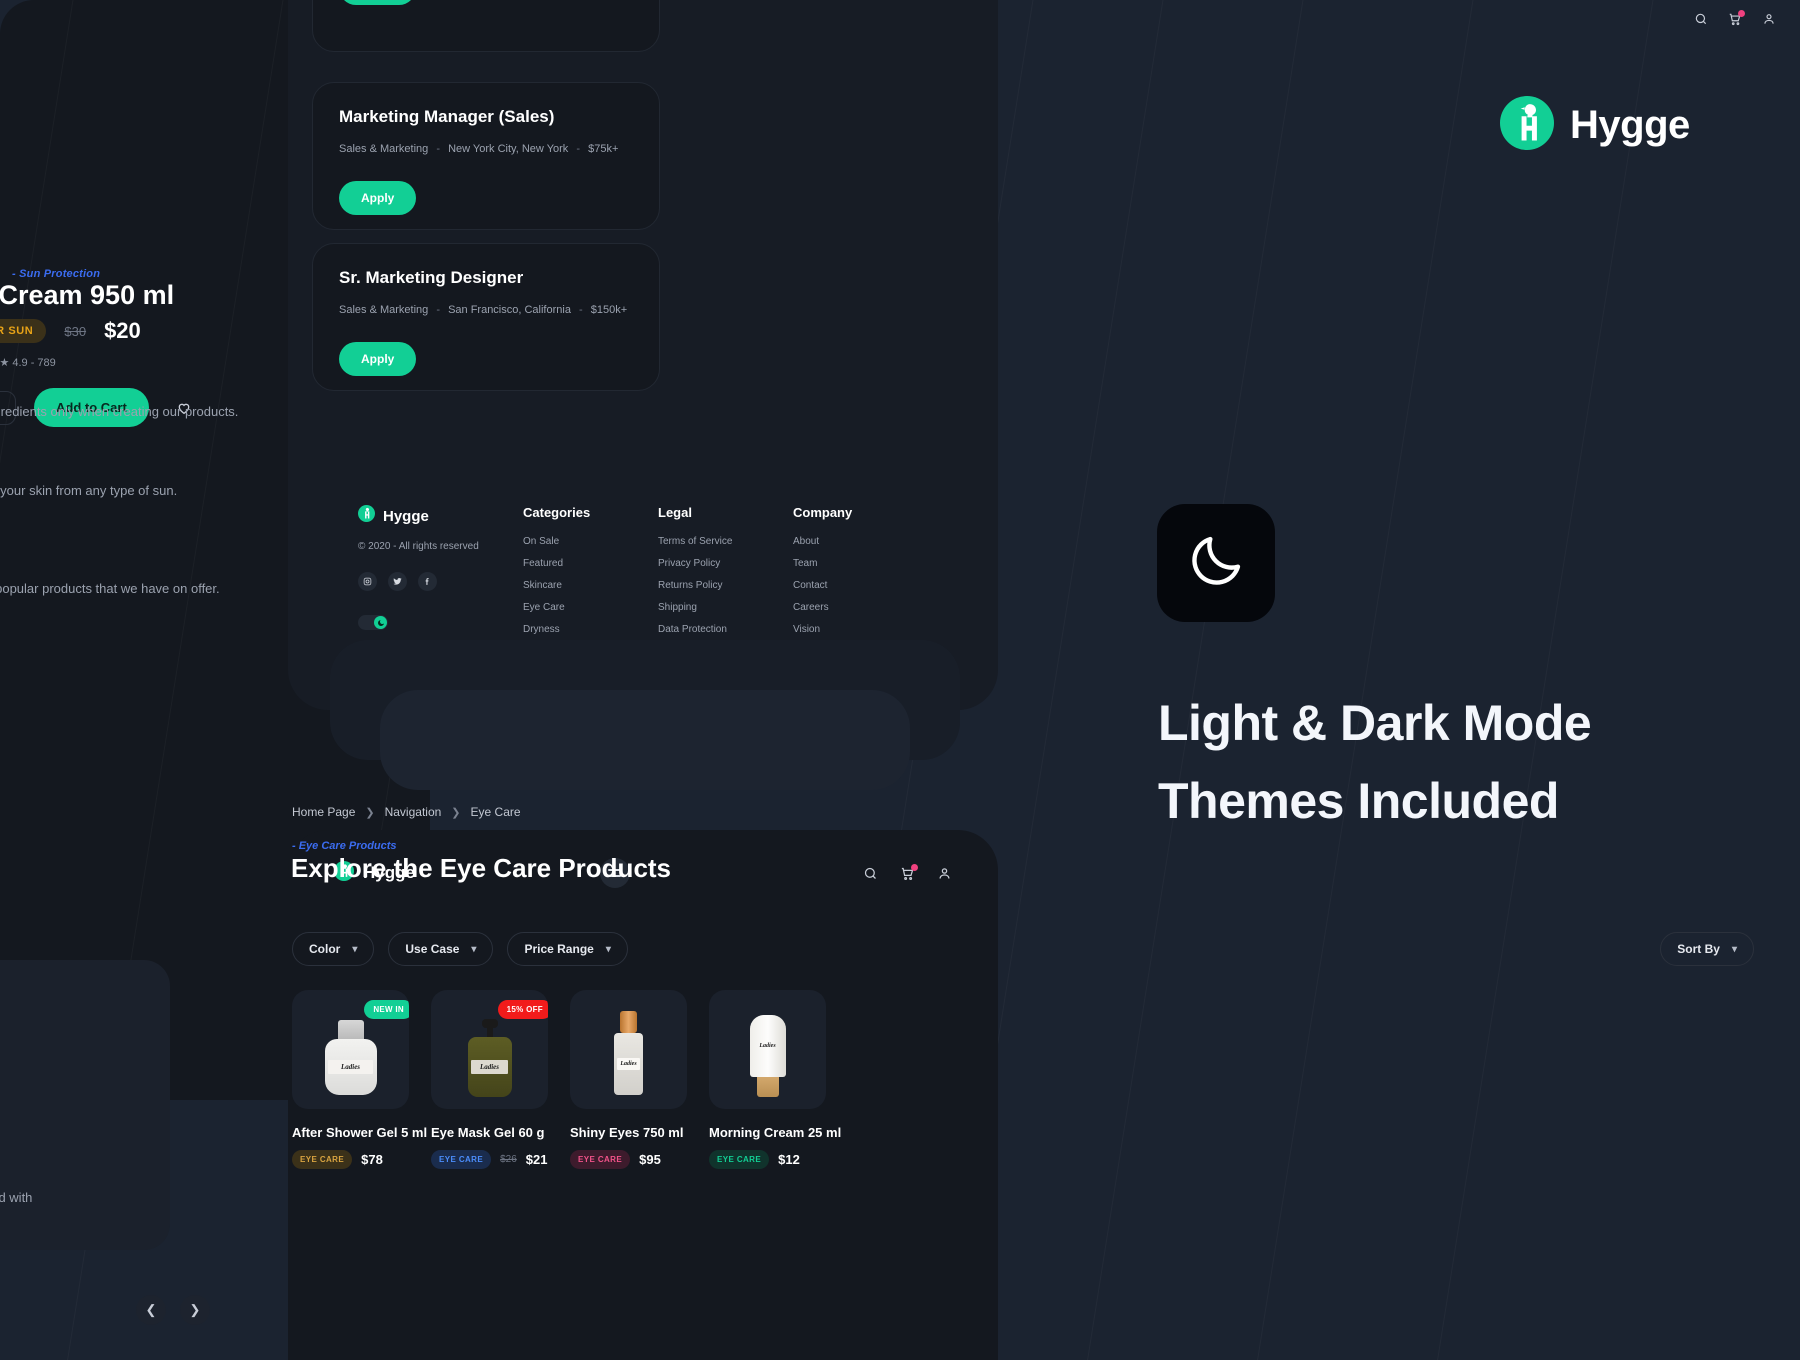 This screenshot has width=1800, height=1360. Describe the element at coordinates (496, 812) in the screenshot. I see `breadcrumb-item: Eye Care` at that location.